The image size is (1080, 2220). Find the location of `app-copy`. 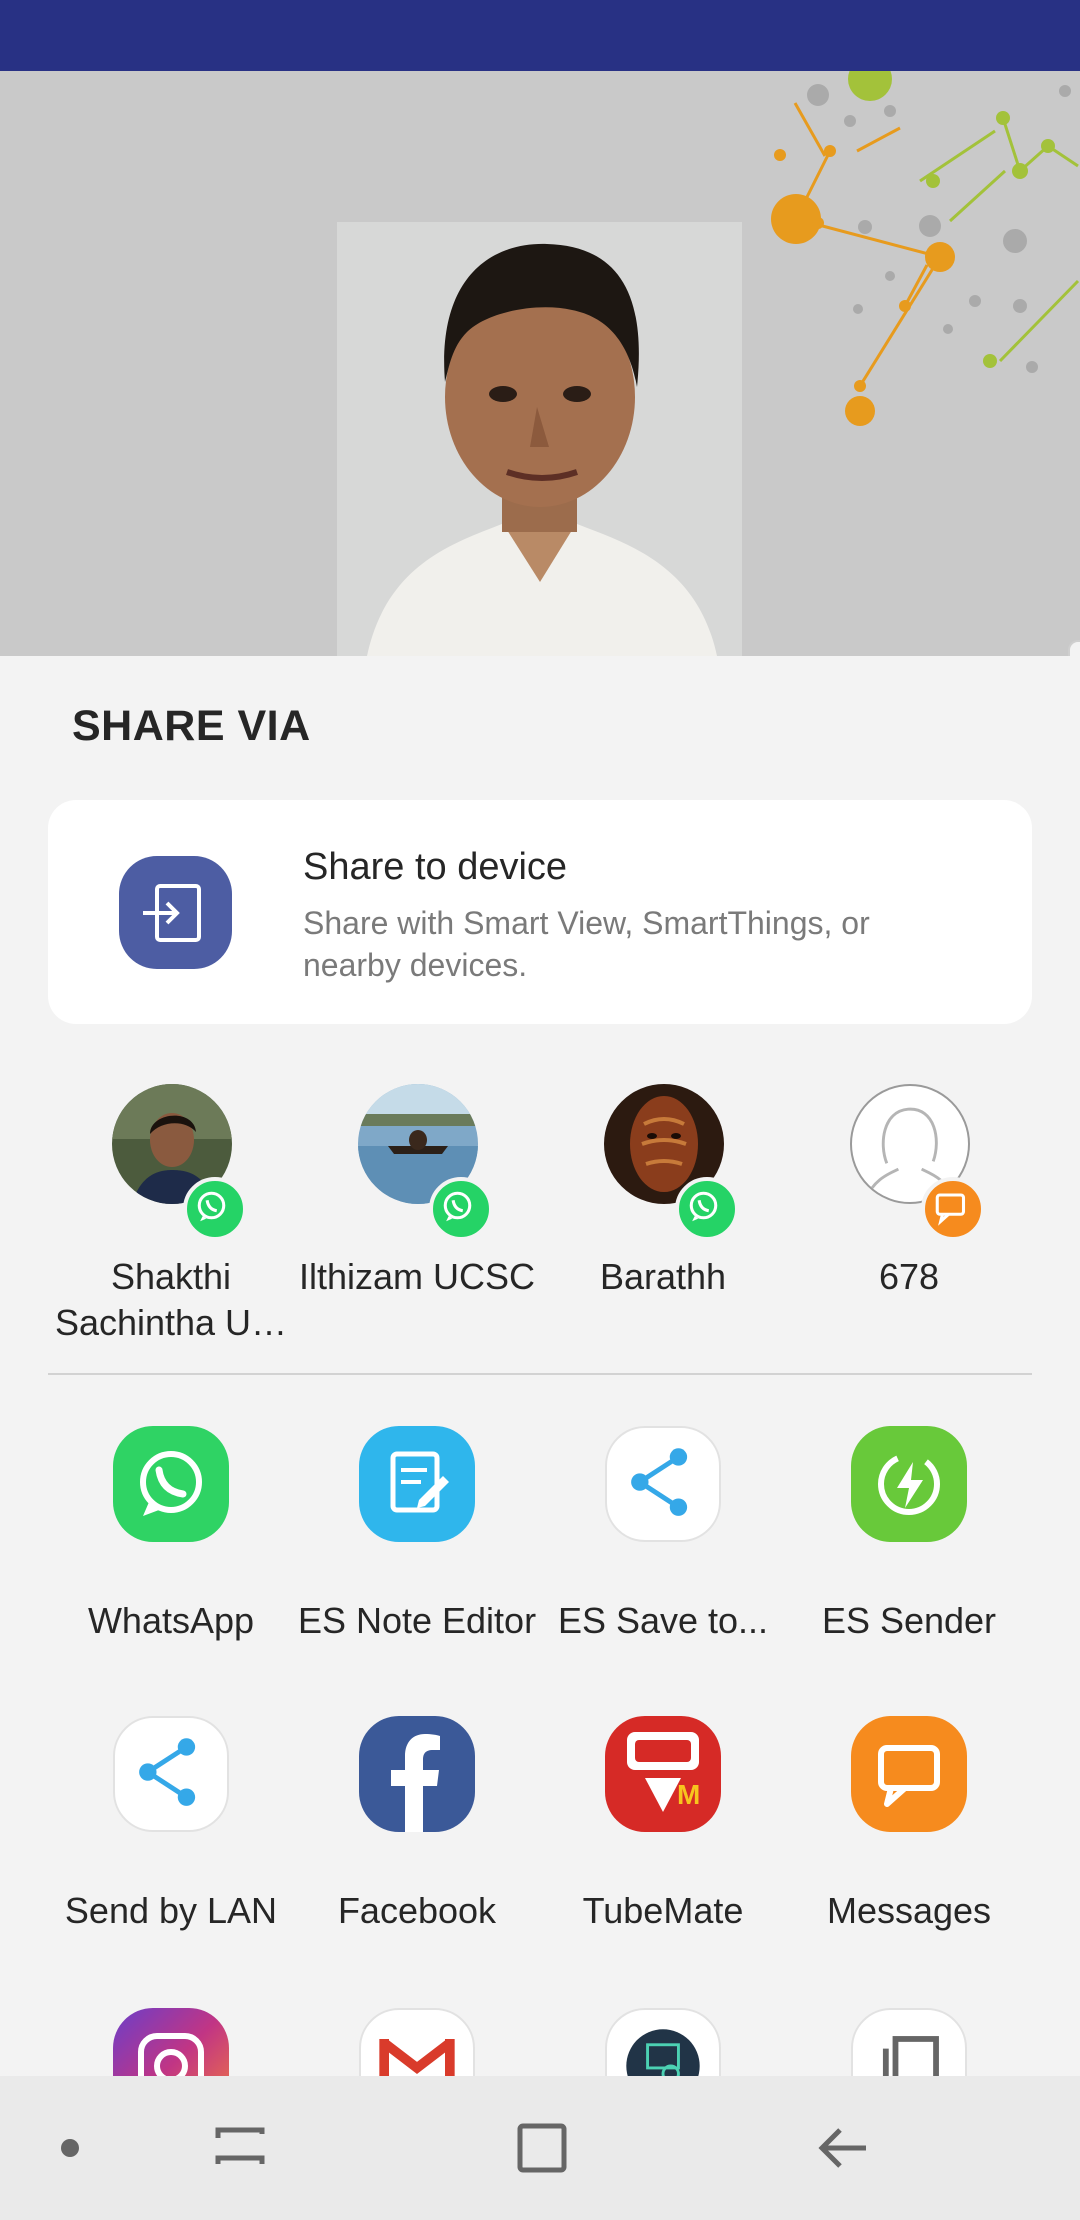

app-copy is located at coordinates (909, 2042).